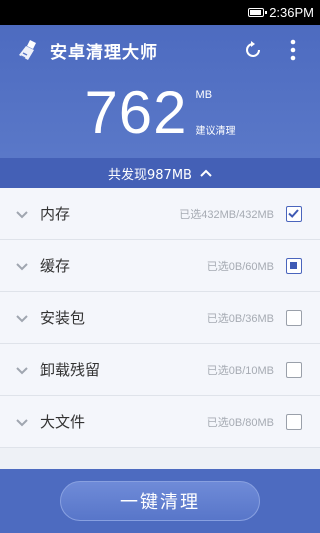  Describe the element at coordinates (63, 318) in the screenshot. I see `item-label: 安装包` at that location.